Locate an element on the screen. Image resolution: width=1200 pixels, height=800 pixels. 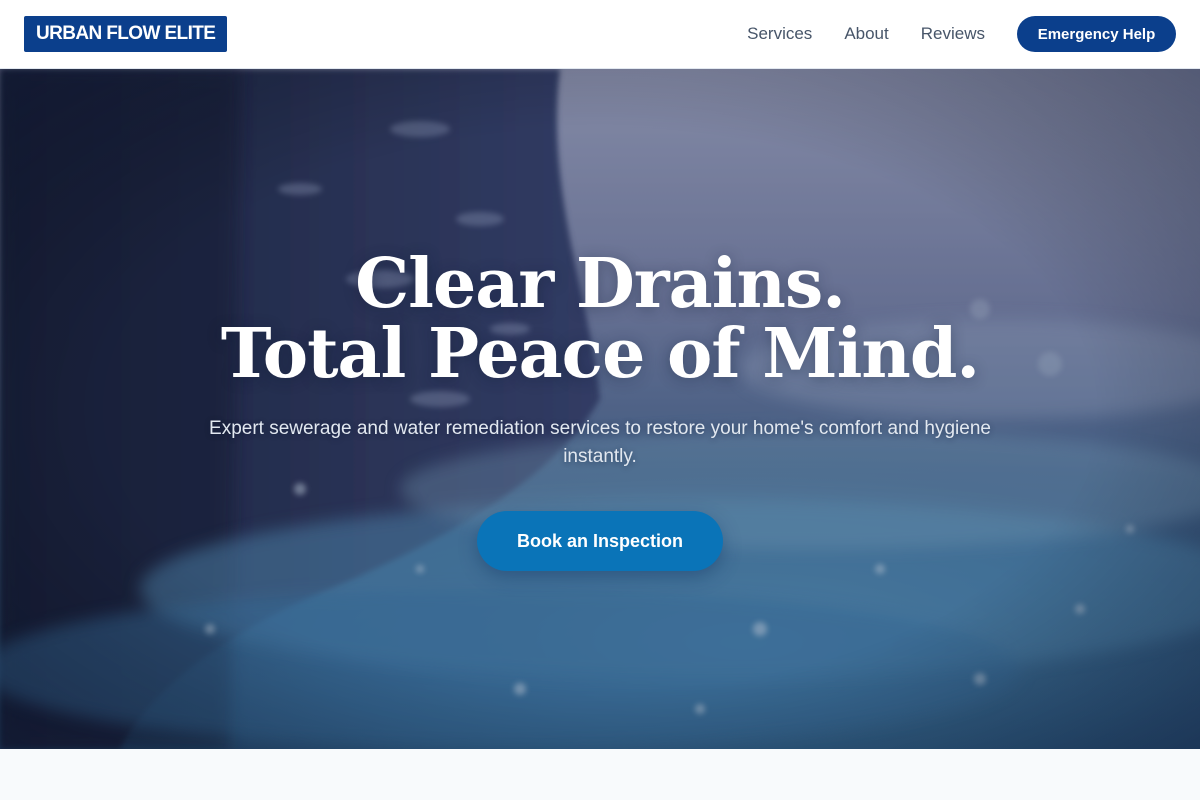
next-section is located at coordinates (600, 774).